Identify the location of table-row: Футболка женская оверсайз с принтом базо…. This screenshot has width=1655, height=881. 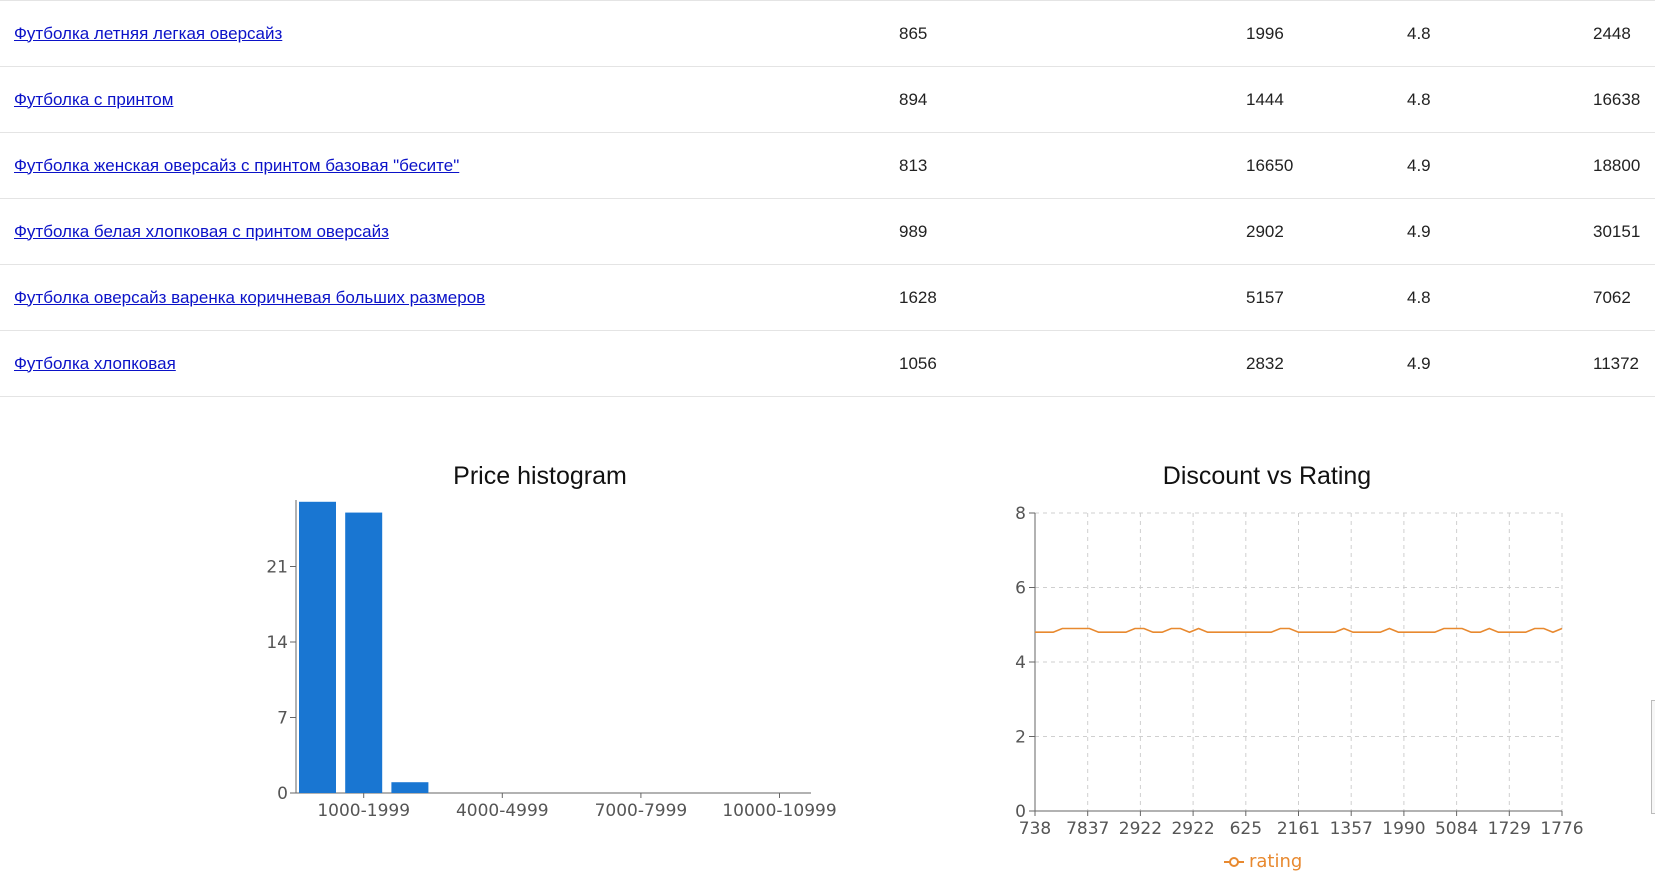
(827, 166).